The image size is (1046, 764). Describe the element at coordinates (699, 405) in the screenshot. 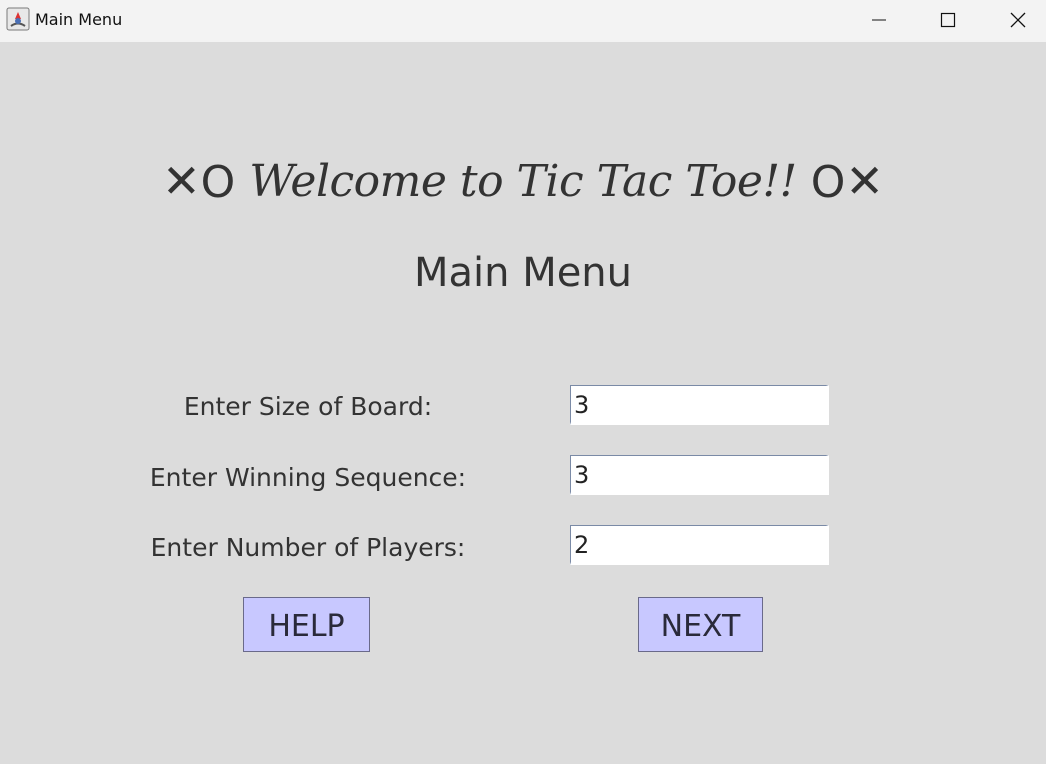

I see `board-size-input` at that location.